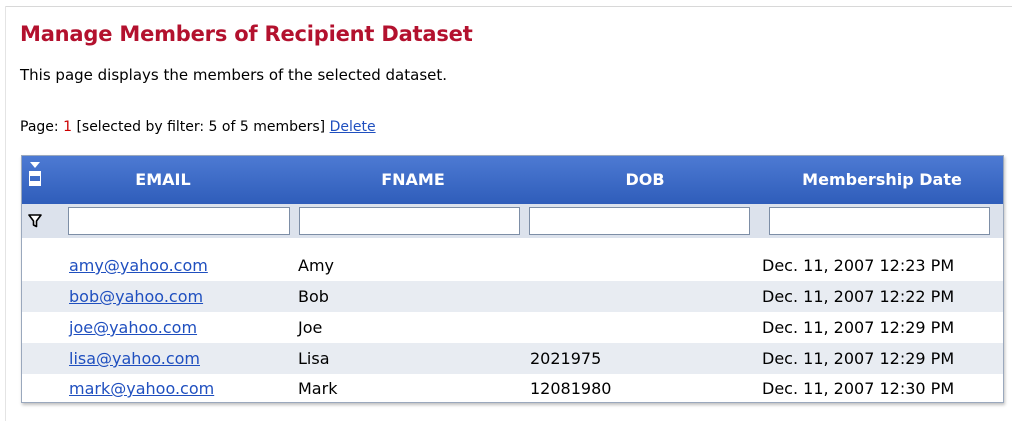 Image resolution: width=1012 pixels, height=421 pixels. Describe the element at coordinates (136, 296) in the screenshot. I see `email-link: bob@yahoo.com` at that location.